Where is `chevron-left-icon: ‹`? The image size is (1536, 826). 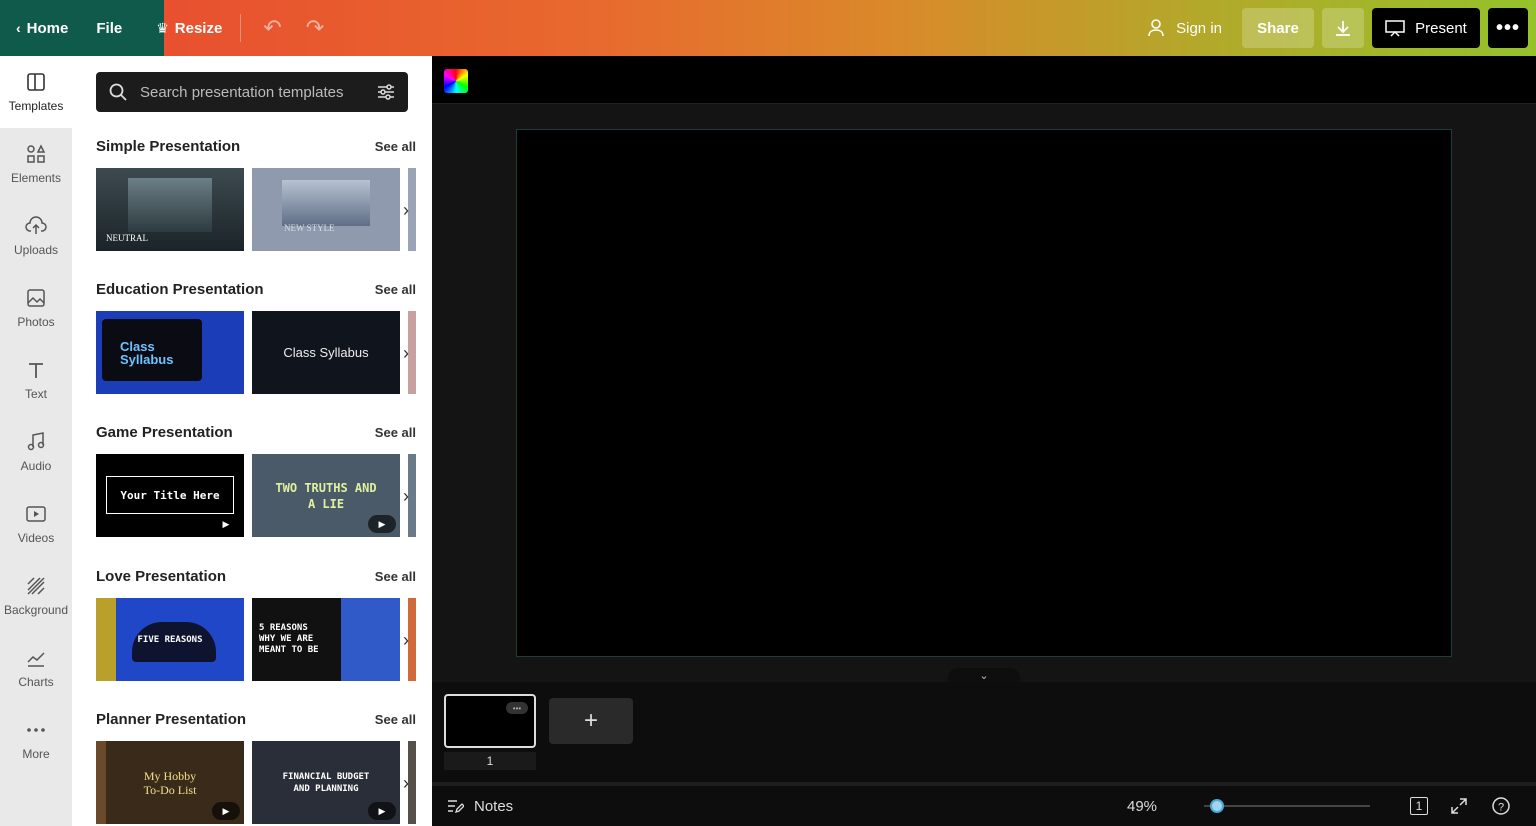 chevron-left-icon: ‹ is located at coordinates (18, 28).